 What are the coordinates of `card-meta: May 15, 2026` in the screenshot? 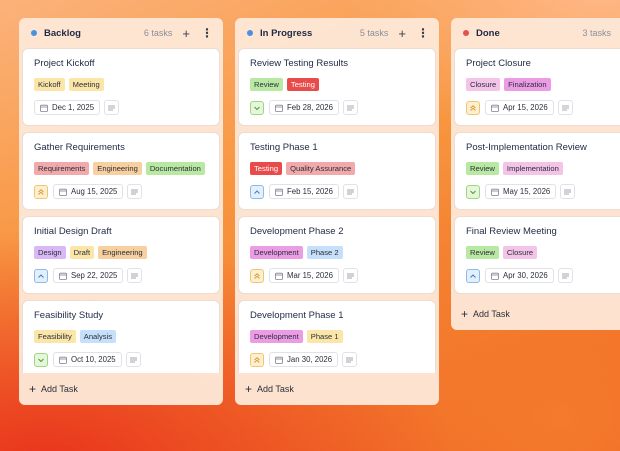 It's located at (543, 191).